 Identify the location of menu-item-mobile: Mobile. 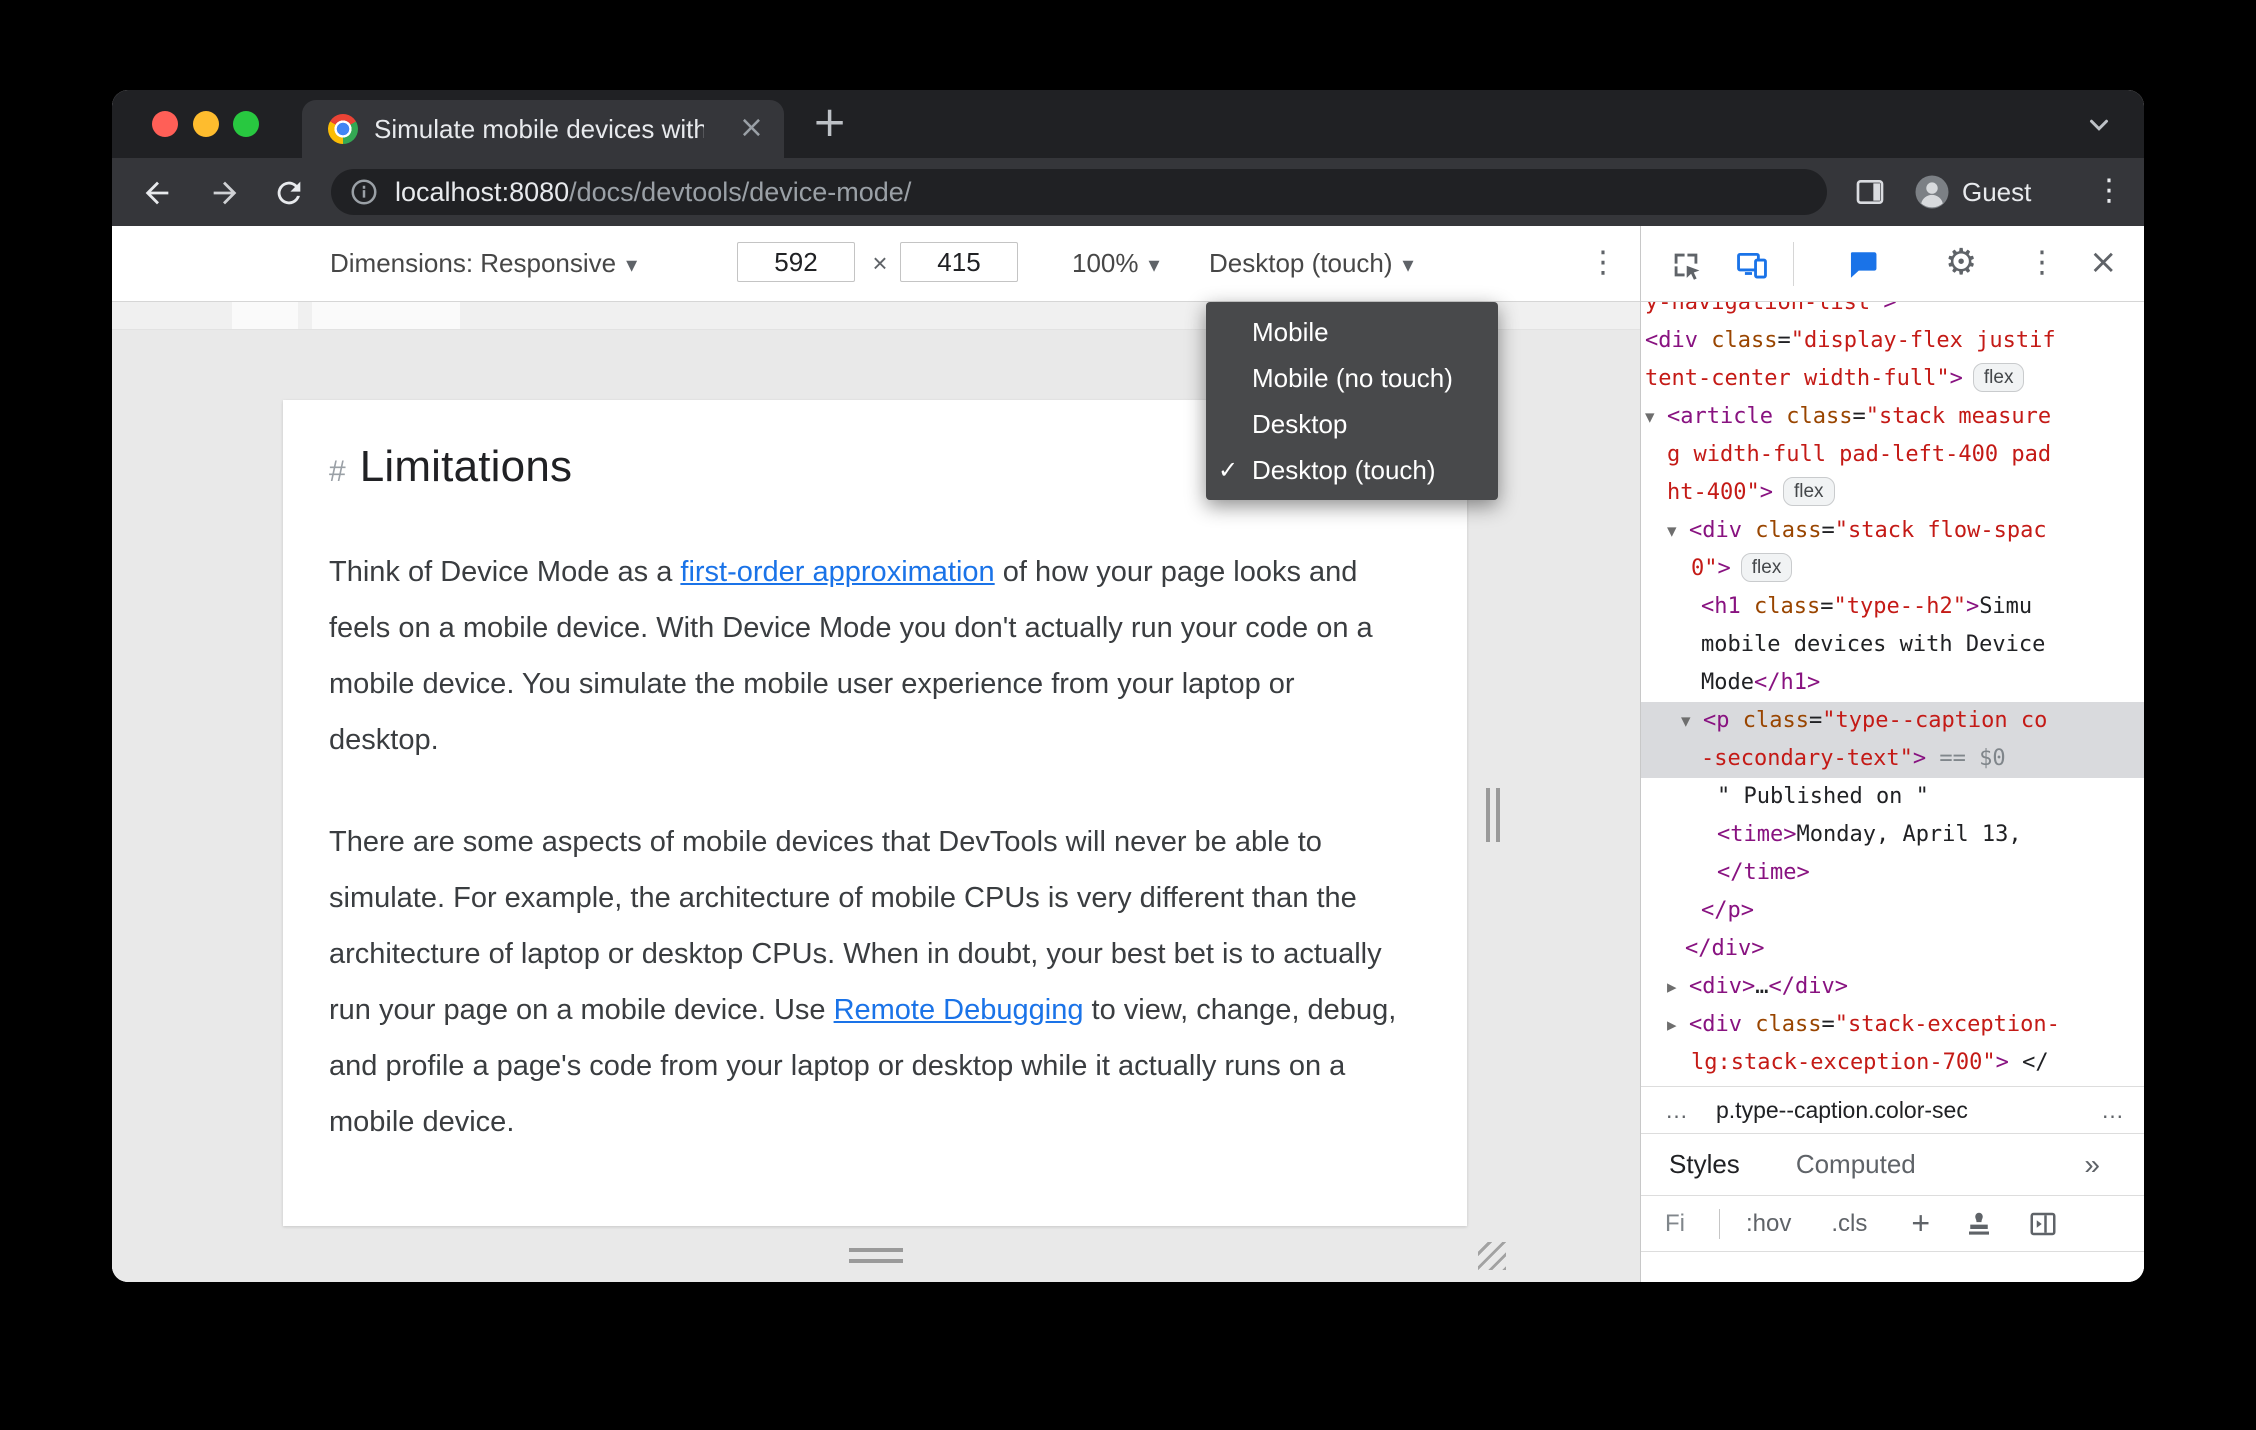
(1352, 332).